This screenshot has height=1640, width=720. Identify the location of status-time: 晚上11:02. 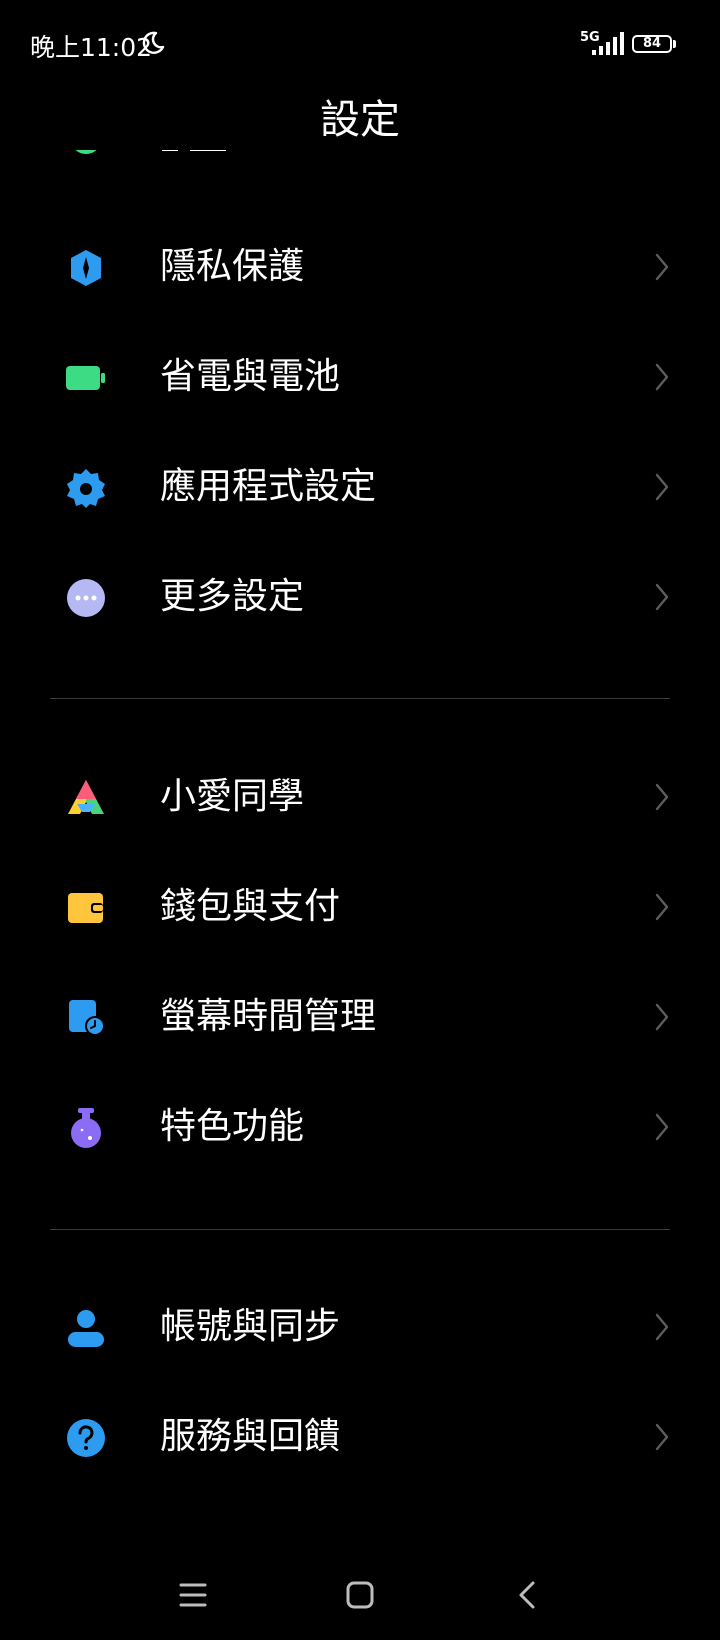
(91, 47).